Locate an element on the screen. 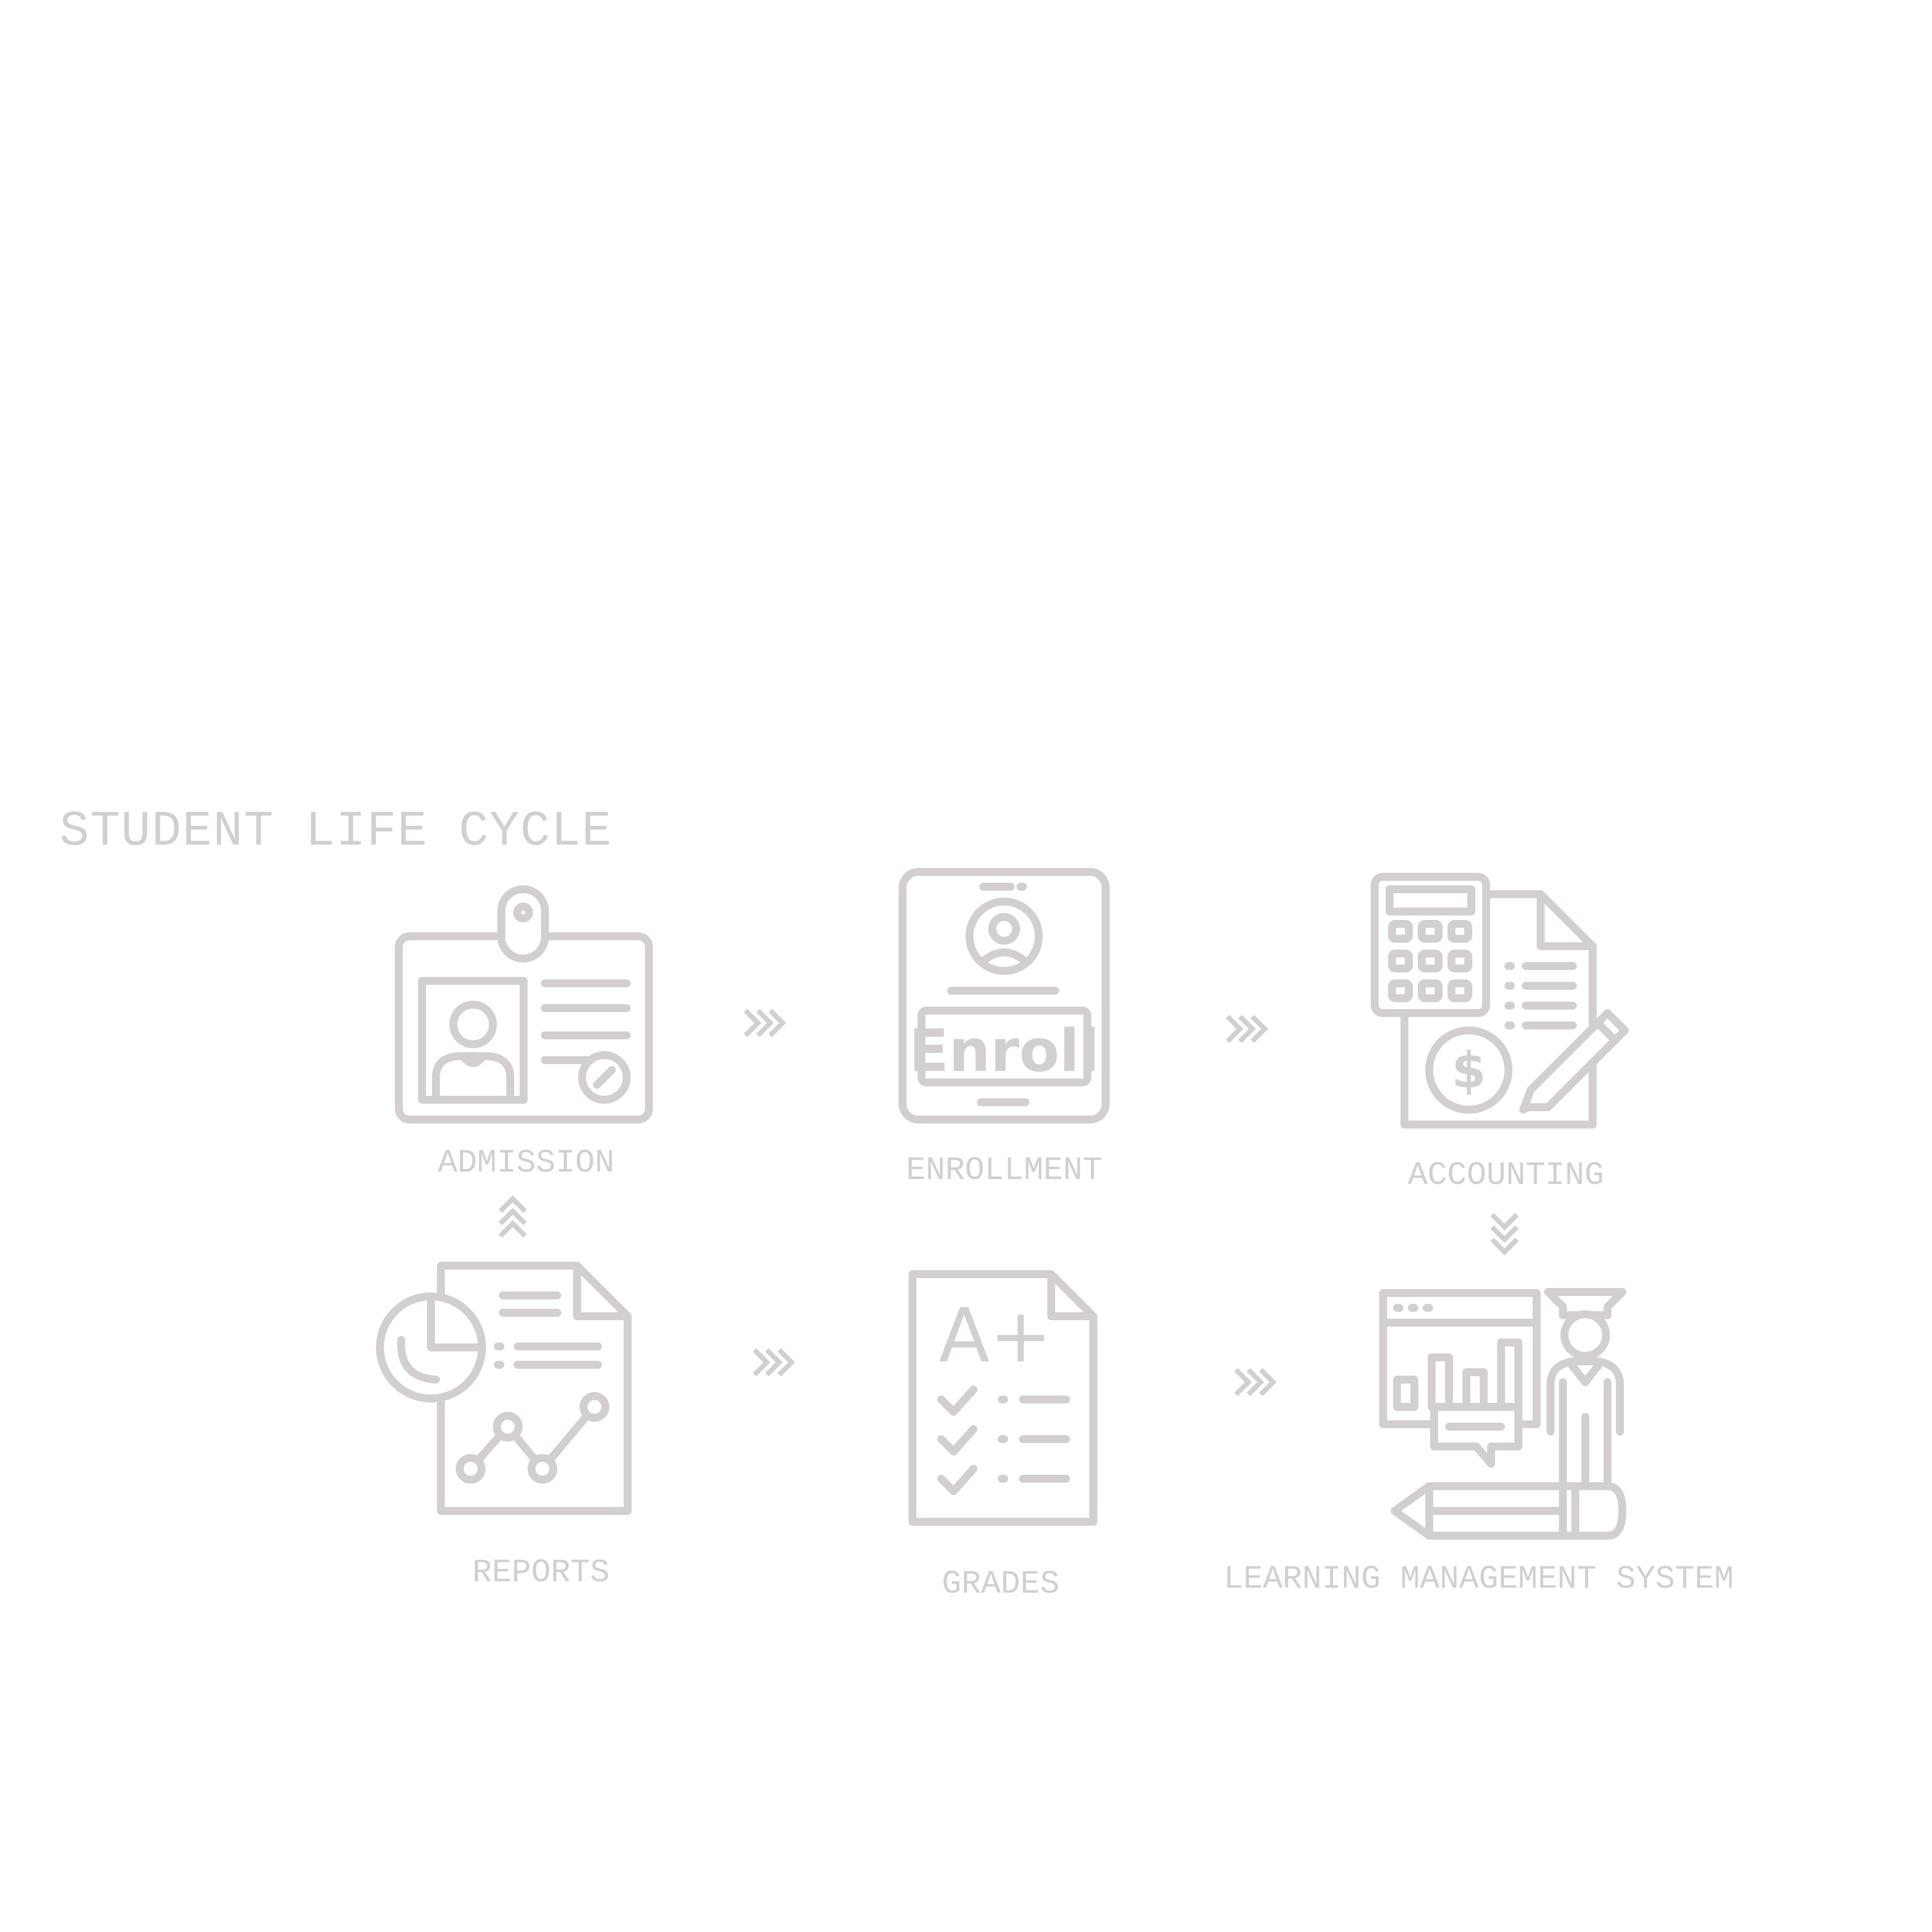 The width and height of the screenshot is (1932, 1932). enroll-icon-text: Enroll is located at coordinates (1004, 1051).